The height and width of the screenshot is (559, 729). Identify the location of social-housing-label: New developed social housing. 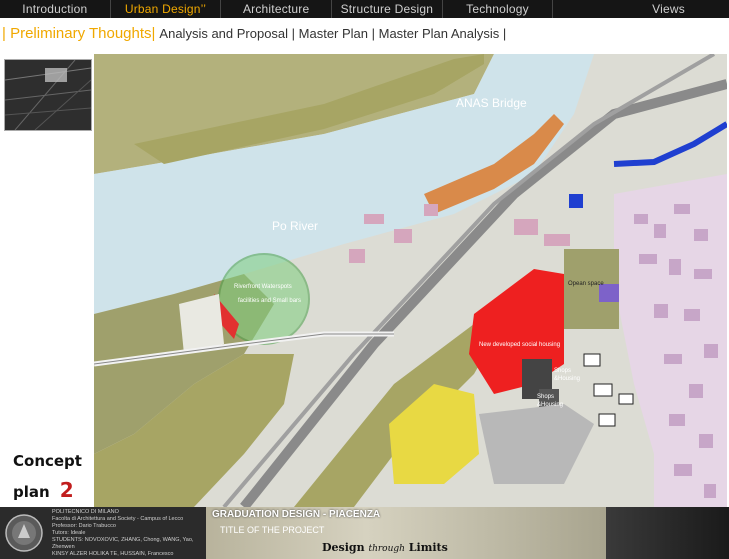
(520, 345).